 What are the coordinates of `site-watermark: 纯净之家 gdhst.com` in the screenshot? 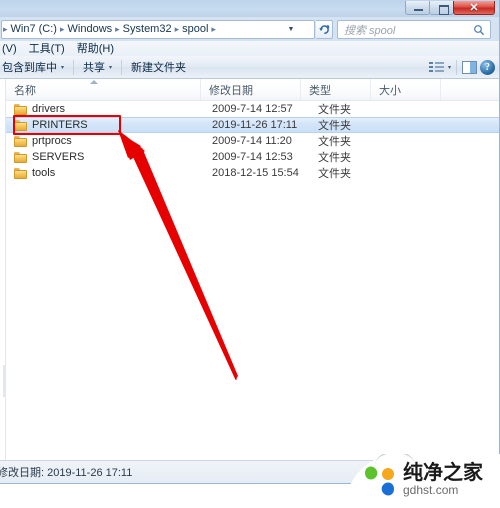 It's located at (422, 481).